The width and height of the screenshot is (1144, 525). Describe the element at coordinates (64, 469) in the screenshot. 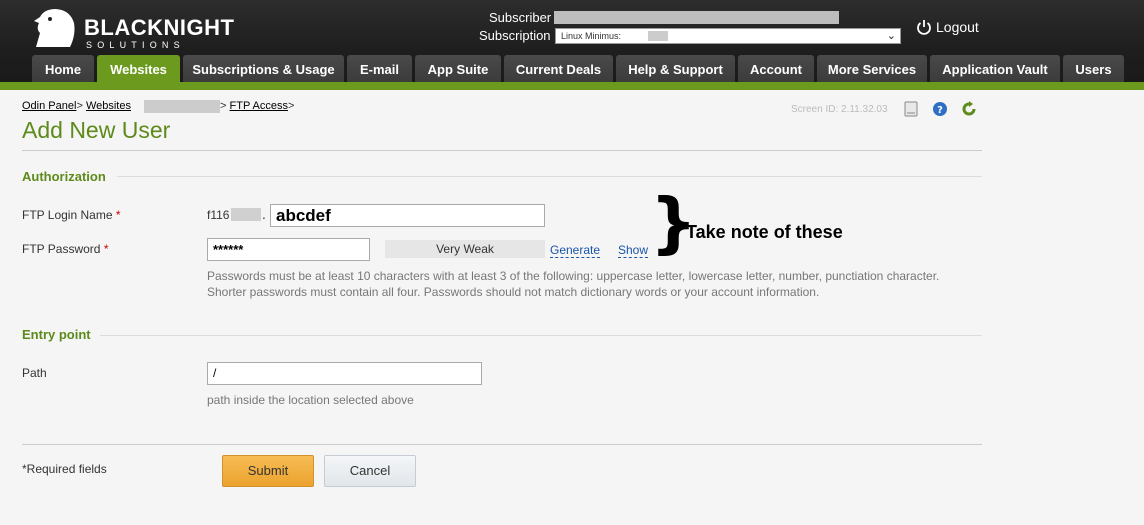

I see `required-fields-note: *Required fields` at that location.